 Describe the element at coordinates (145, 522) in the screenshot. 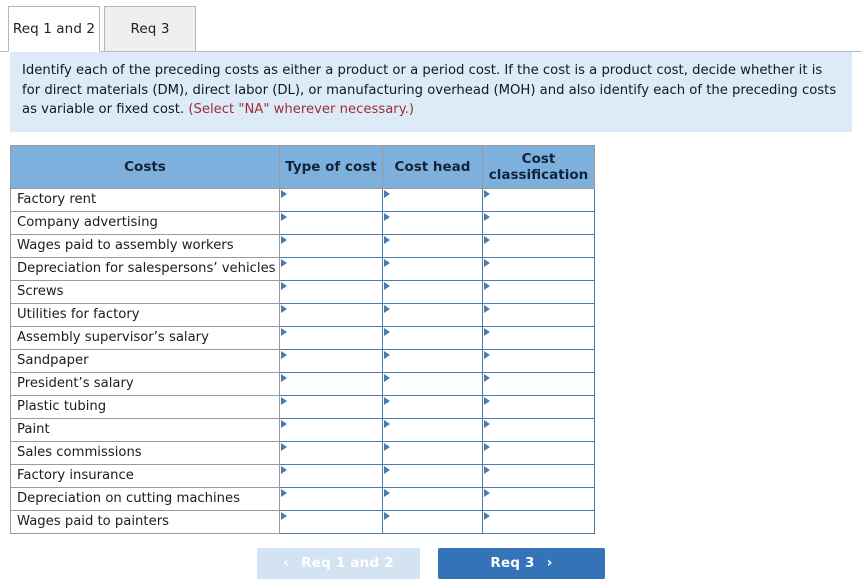

I see `cost-label-cell: Wages paid to painters` at that location.